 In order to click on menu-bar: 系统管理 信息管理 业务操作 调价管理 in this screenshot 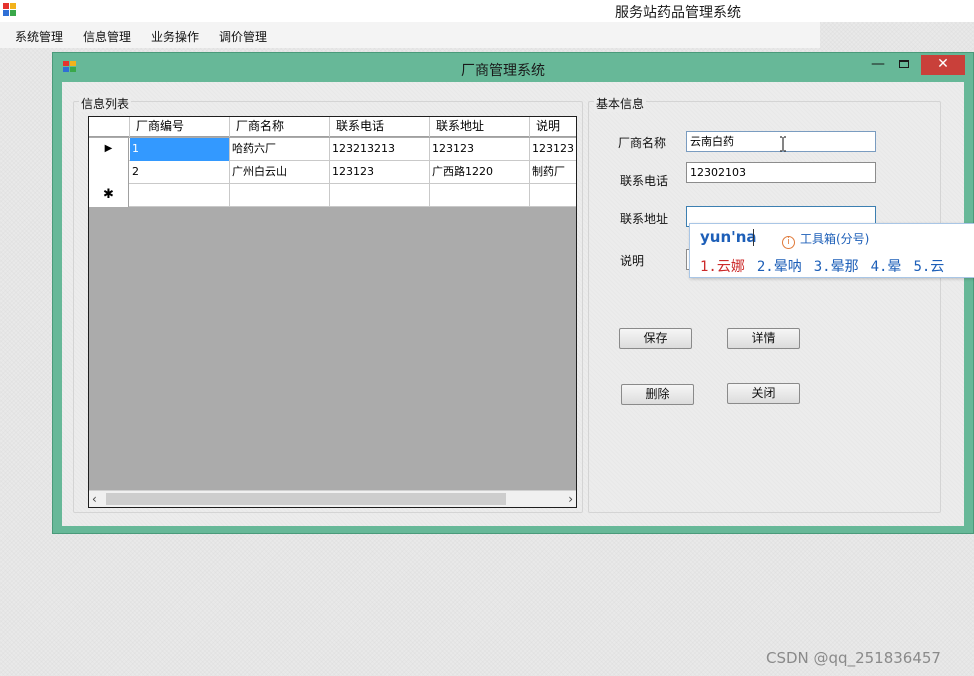, I will do `click(410, 35)`.